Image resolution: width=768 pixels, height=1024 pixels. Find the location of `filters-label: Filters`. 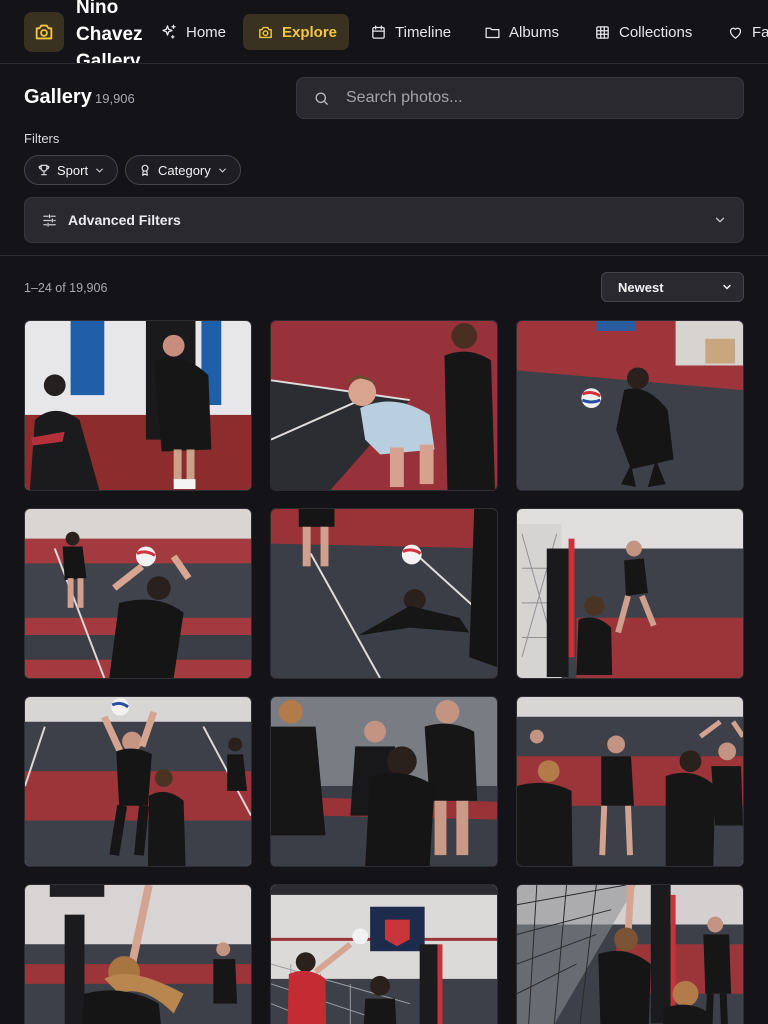

filters-label: Filters is located at coordinates (42, 138).